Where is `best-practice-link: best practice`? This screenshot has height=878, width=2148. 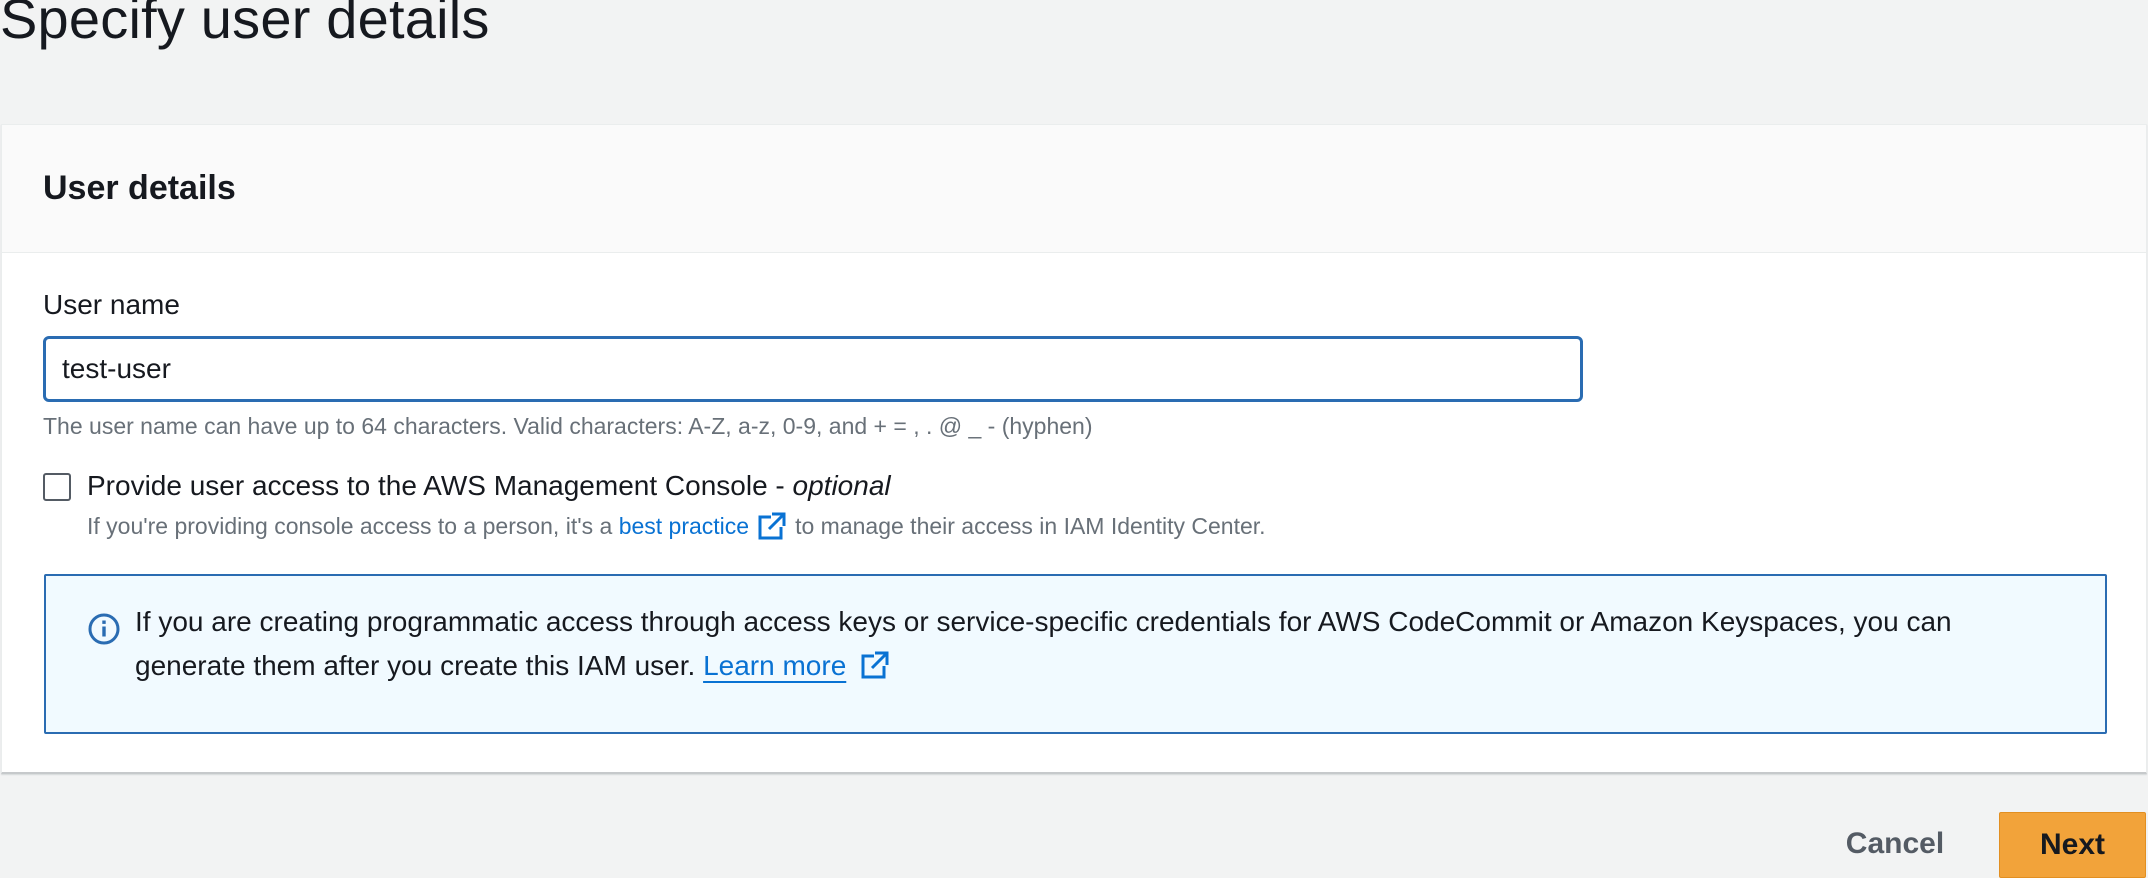
best-practice-link: best practice is located at coordinates (684, 526).